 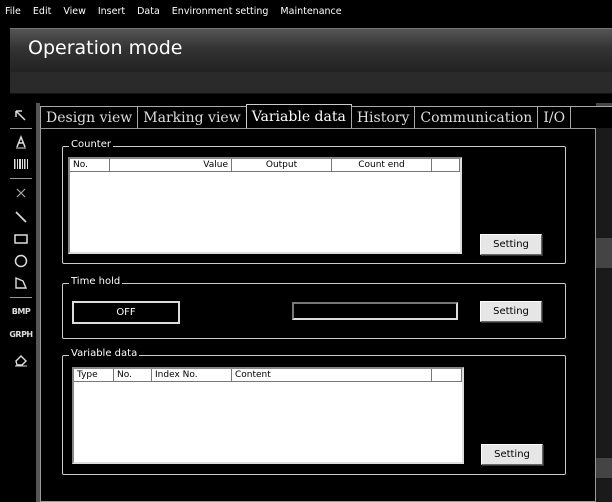 What do you see at coordinates (511, 244) in the screenshot?
I see `counter-setting-button: Setting` at bounding box center [511, 244].